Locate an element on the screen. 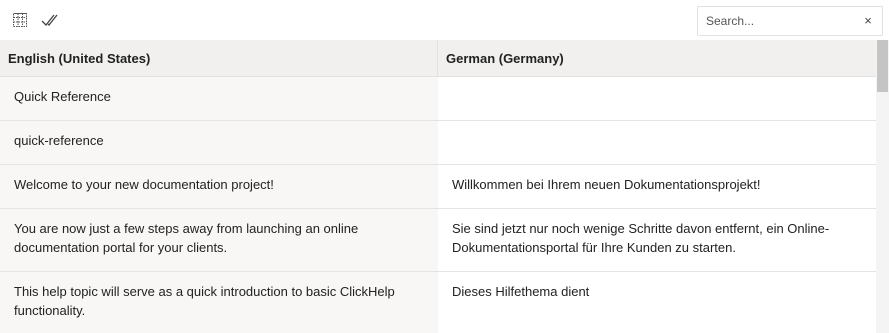 This screenshot has width=889, height=333. mark-all-translated-button is located at coordinates (50, 20).